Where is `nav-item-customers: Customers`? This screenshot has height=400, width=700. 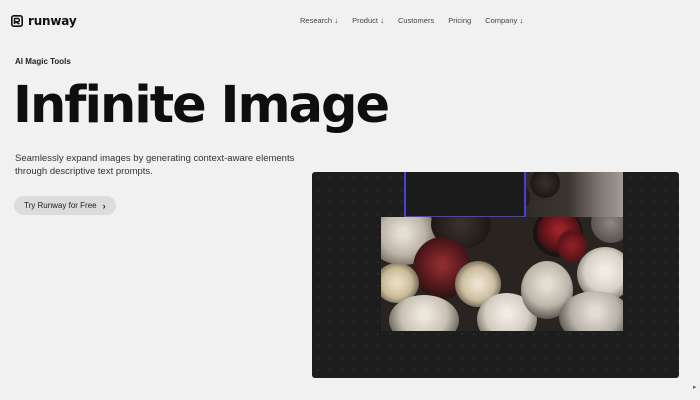
nav-item-customers: Customers is located at coordinates (416, 20).